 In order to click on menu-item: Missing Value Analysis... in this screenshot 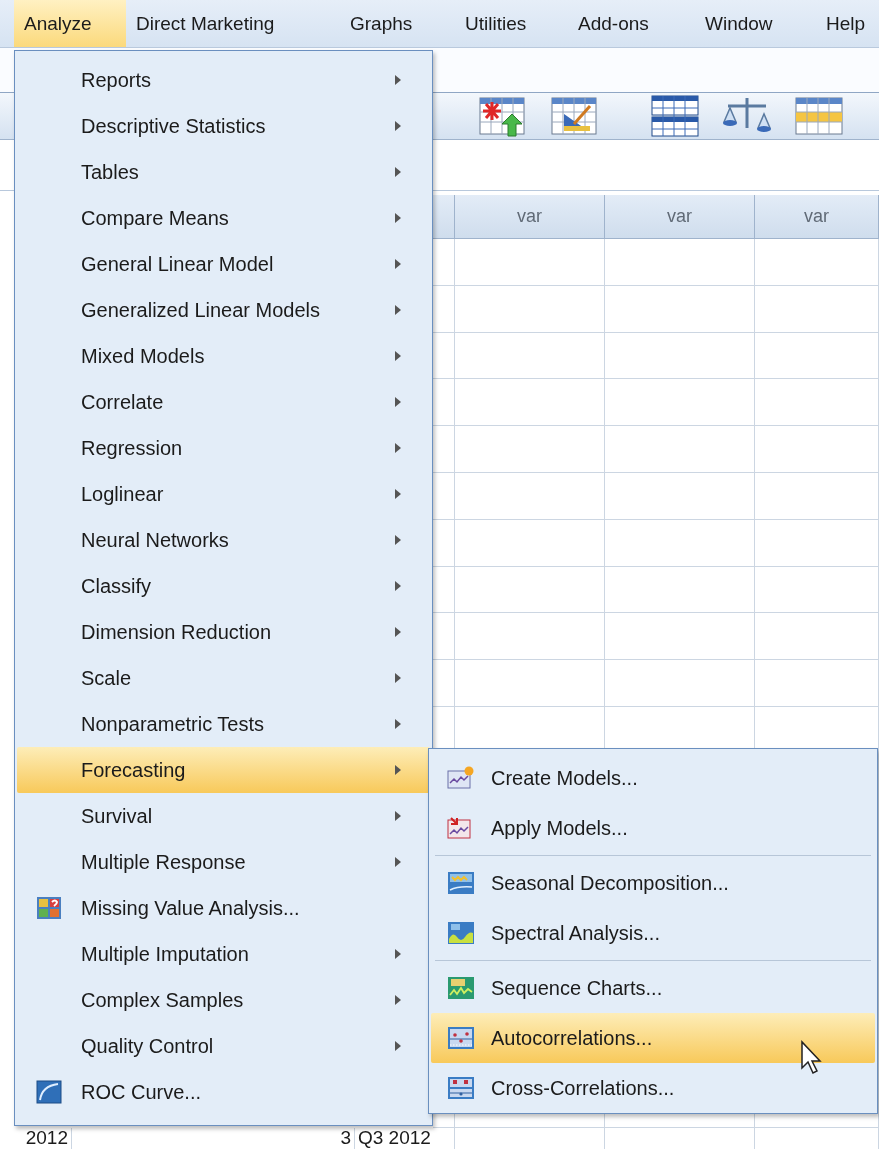, I will do `click(223, 908)`.